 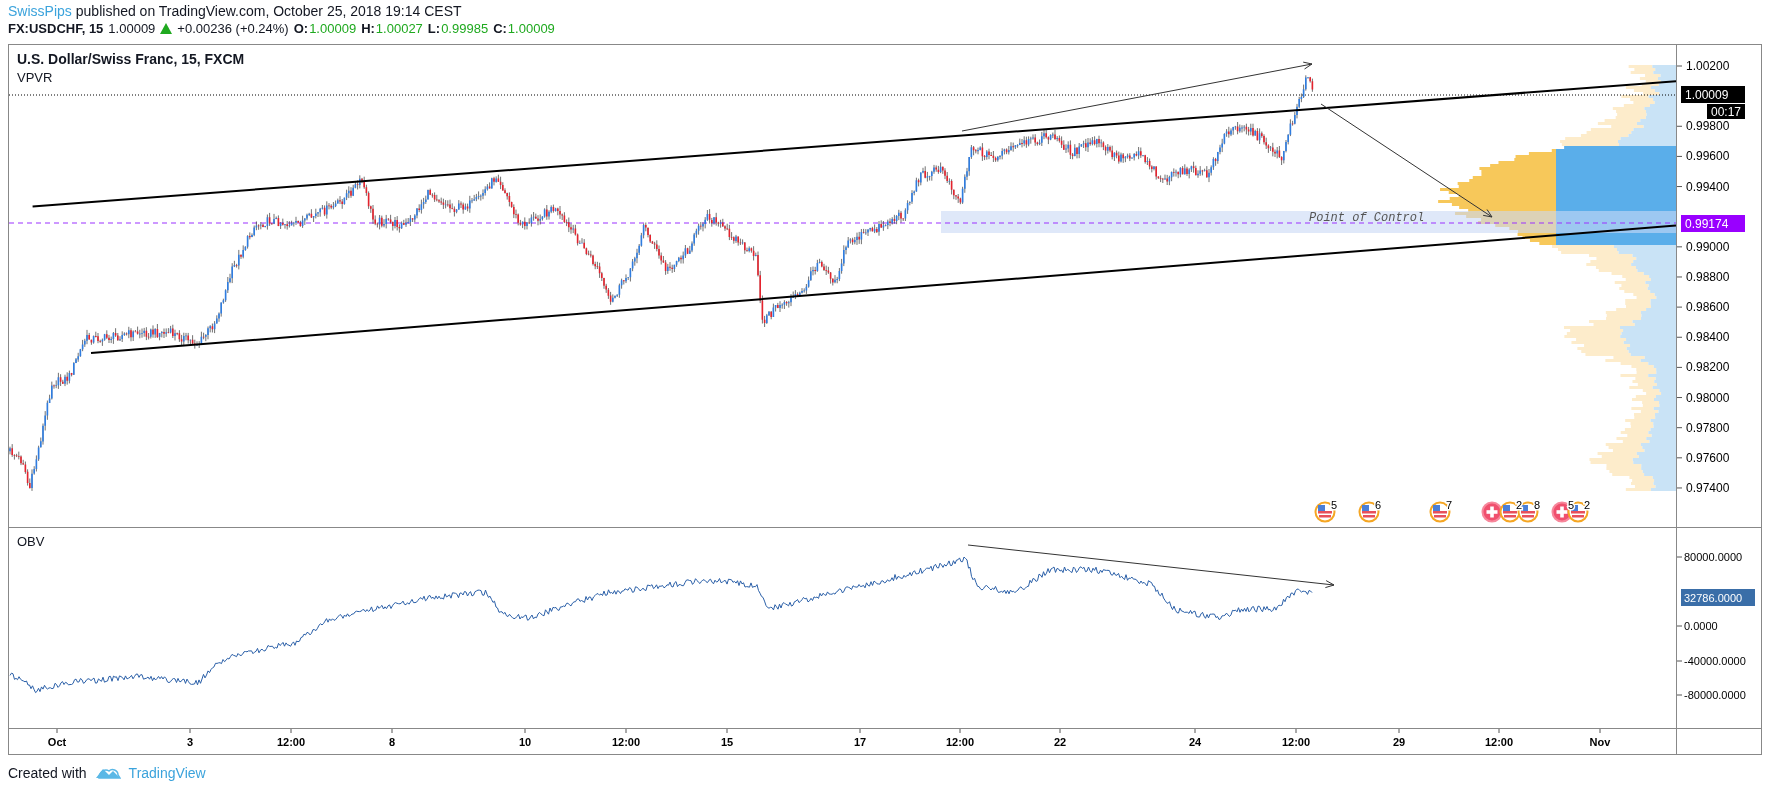 What do you see at coordinates (1701, 626) in the screenshot?
I see `obv-axis-label: 0.0000` at bounding box center [1701, 626].